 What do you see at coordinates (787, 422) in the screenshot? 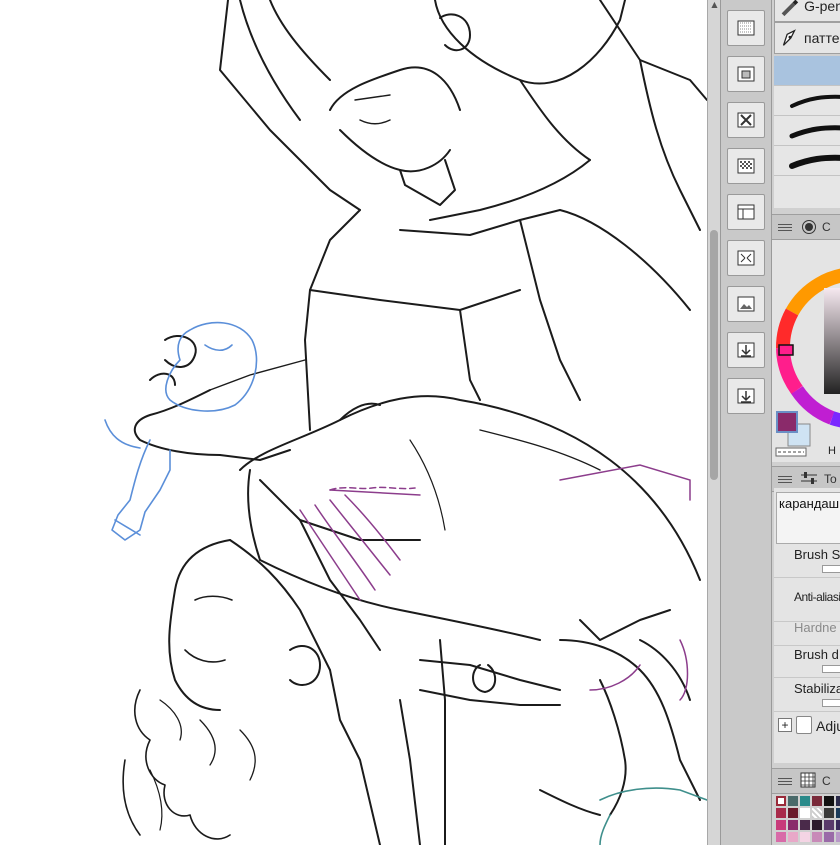
I see `main-color-swatch` at bounding box center [787, 422].